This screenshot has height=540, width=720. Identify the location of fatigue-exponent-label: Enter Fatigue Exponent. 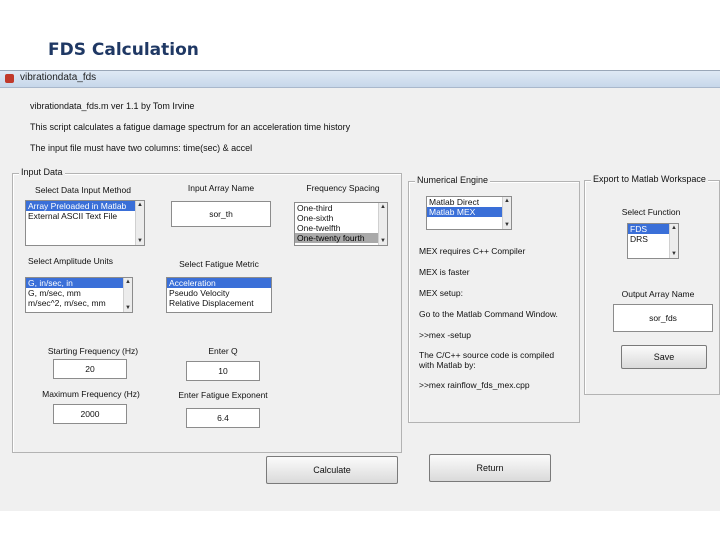
(223, 395).